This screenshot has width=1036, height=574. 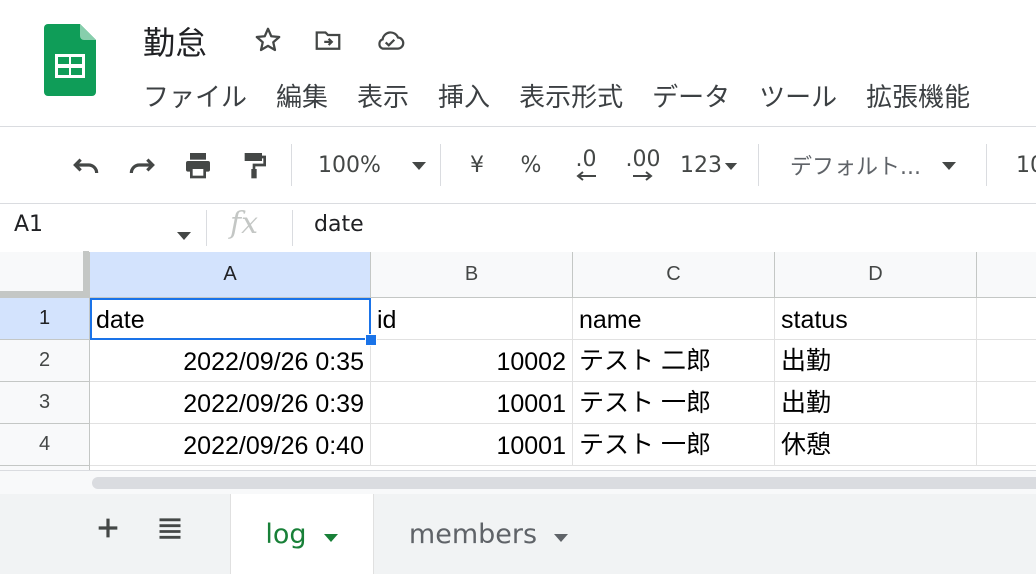 What do you see at coordinates (876, 445) in the screenshot?
I see `cell-d4: 休憩` at bounding box center [876, 445].